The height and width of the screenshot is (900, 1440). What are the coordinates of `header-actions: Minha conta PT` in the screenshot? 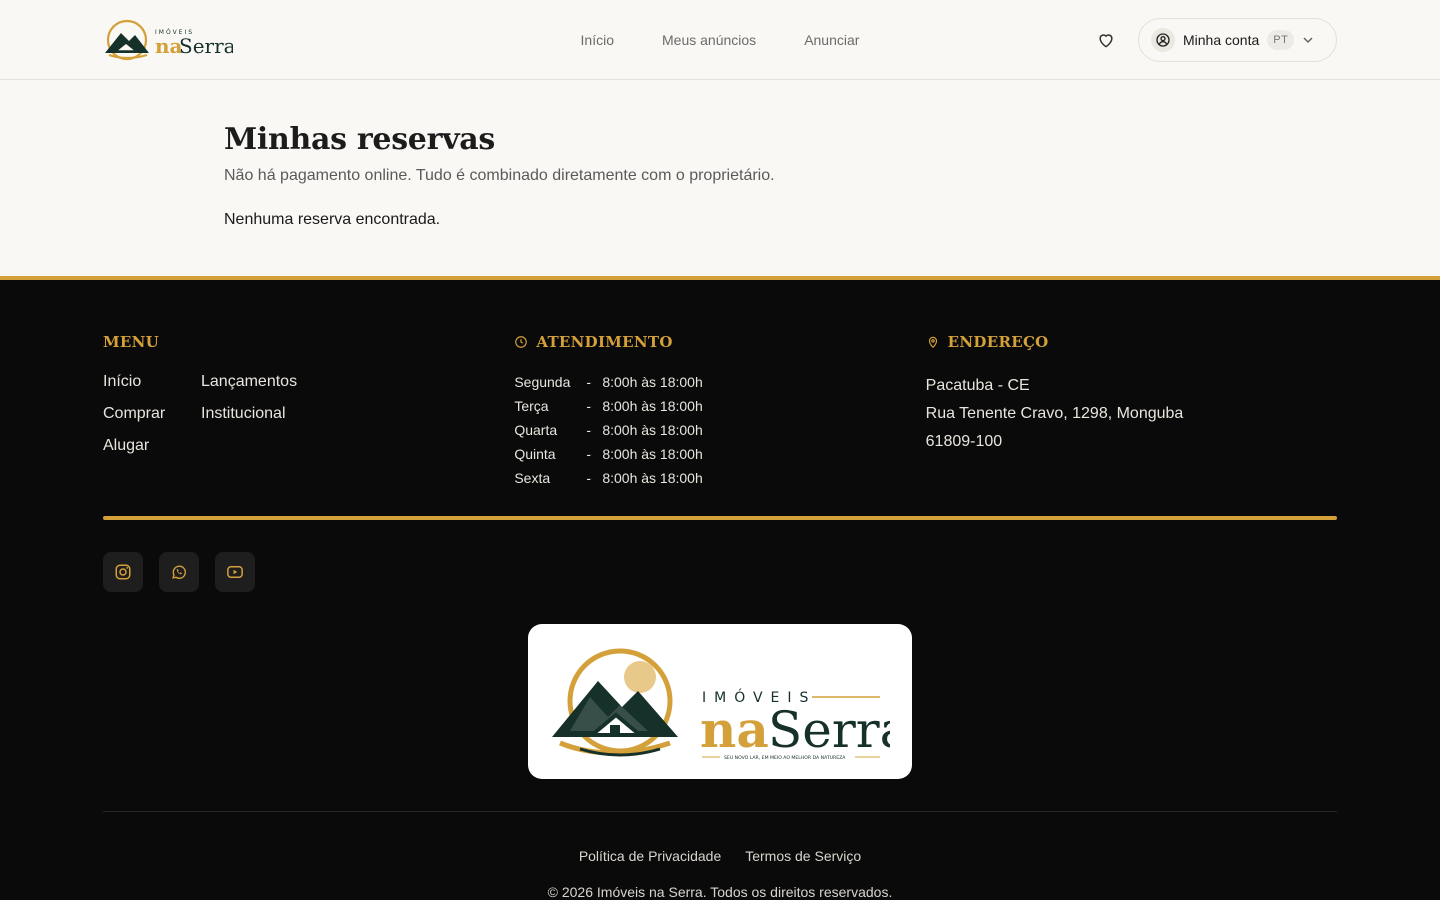 It's located at (1212, 39).